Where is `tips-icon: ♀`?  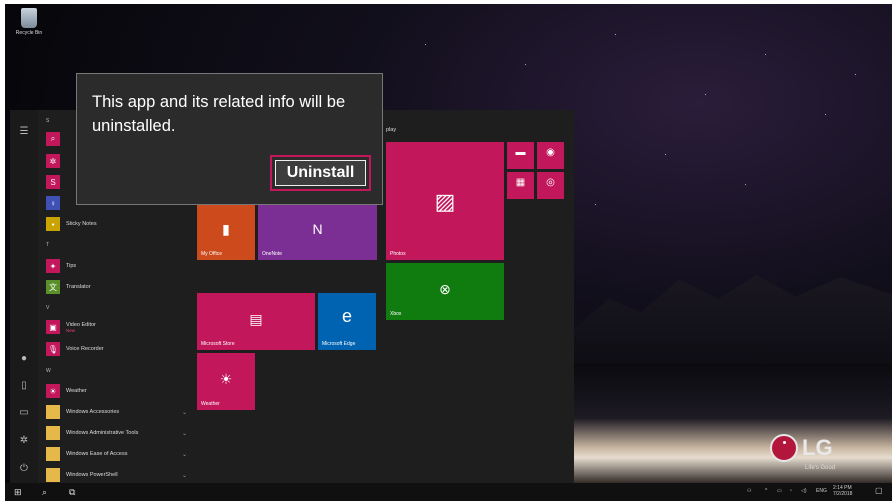
tips-icon: ♀ is located at coordinates (53, 203).